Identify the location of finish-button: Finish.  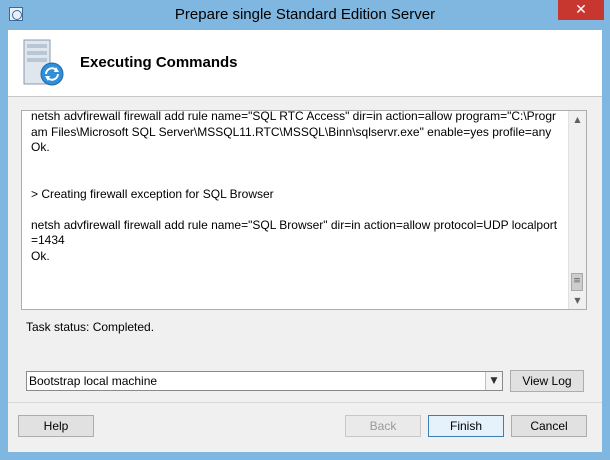
(466, 426).